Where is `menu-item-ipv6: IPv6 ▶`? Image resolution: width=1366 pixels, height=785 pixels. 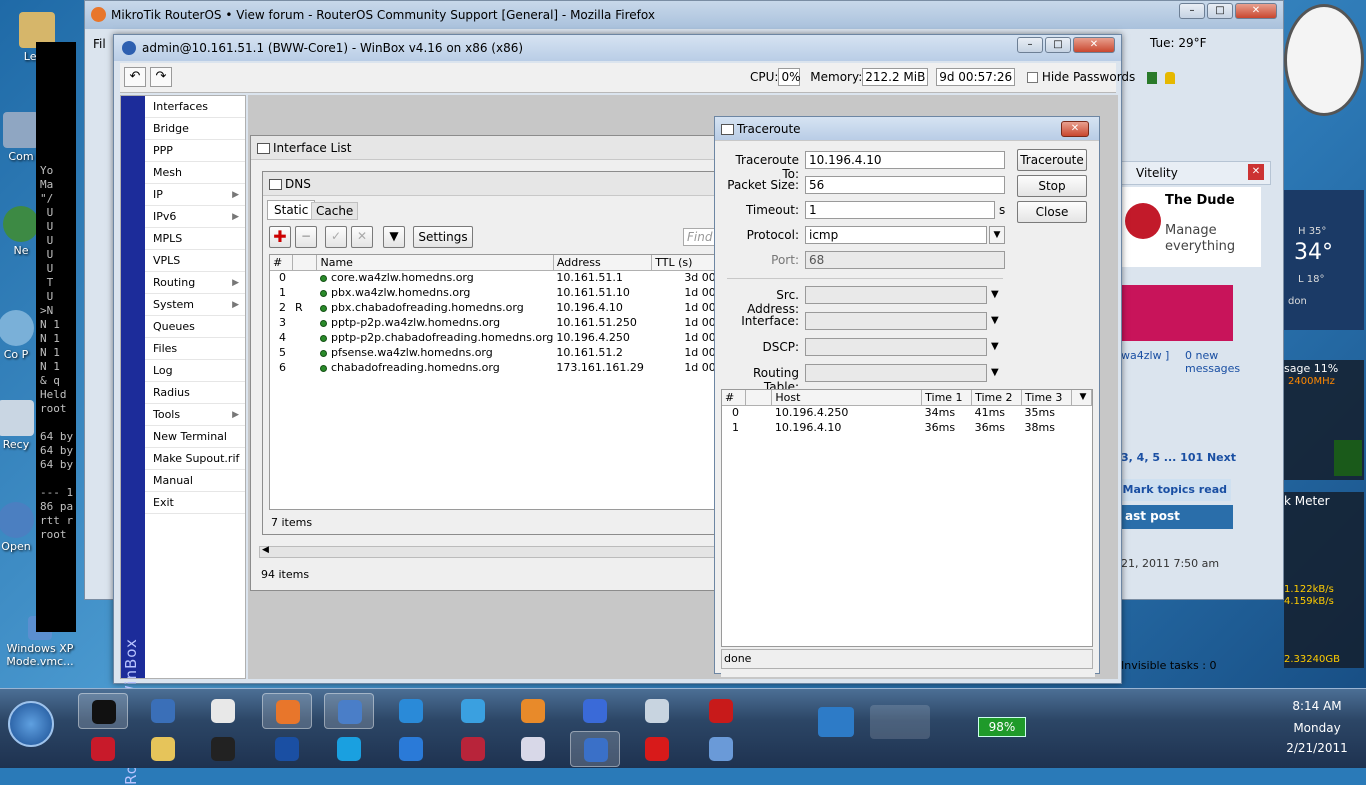 menu-item-ipv6: IPv6 ▶ is located at coordinates (195, 217).